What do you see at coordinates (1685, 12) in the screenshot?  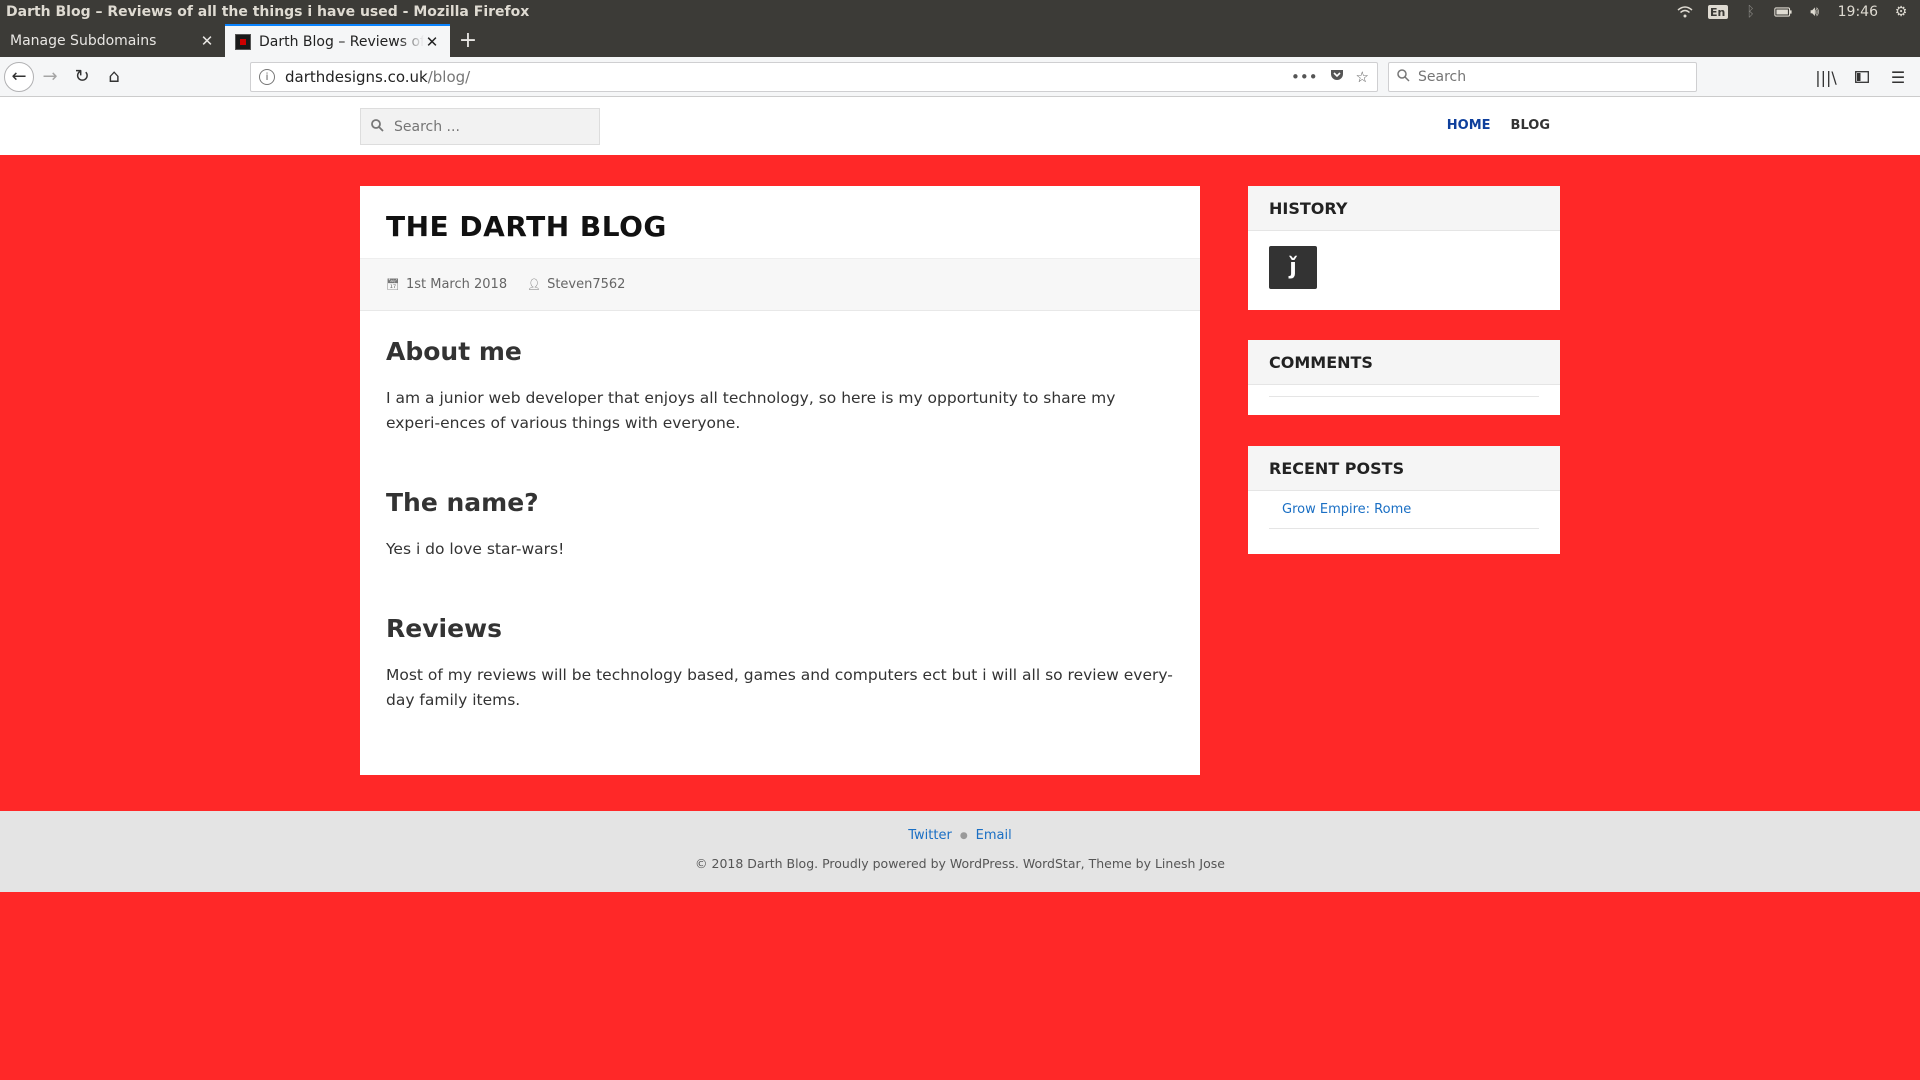 I see `wifi-icon` at bounding box center [1685, 12].